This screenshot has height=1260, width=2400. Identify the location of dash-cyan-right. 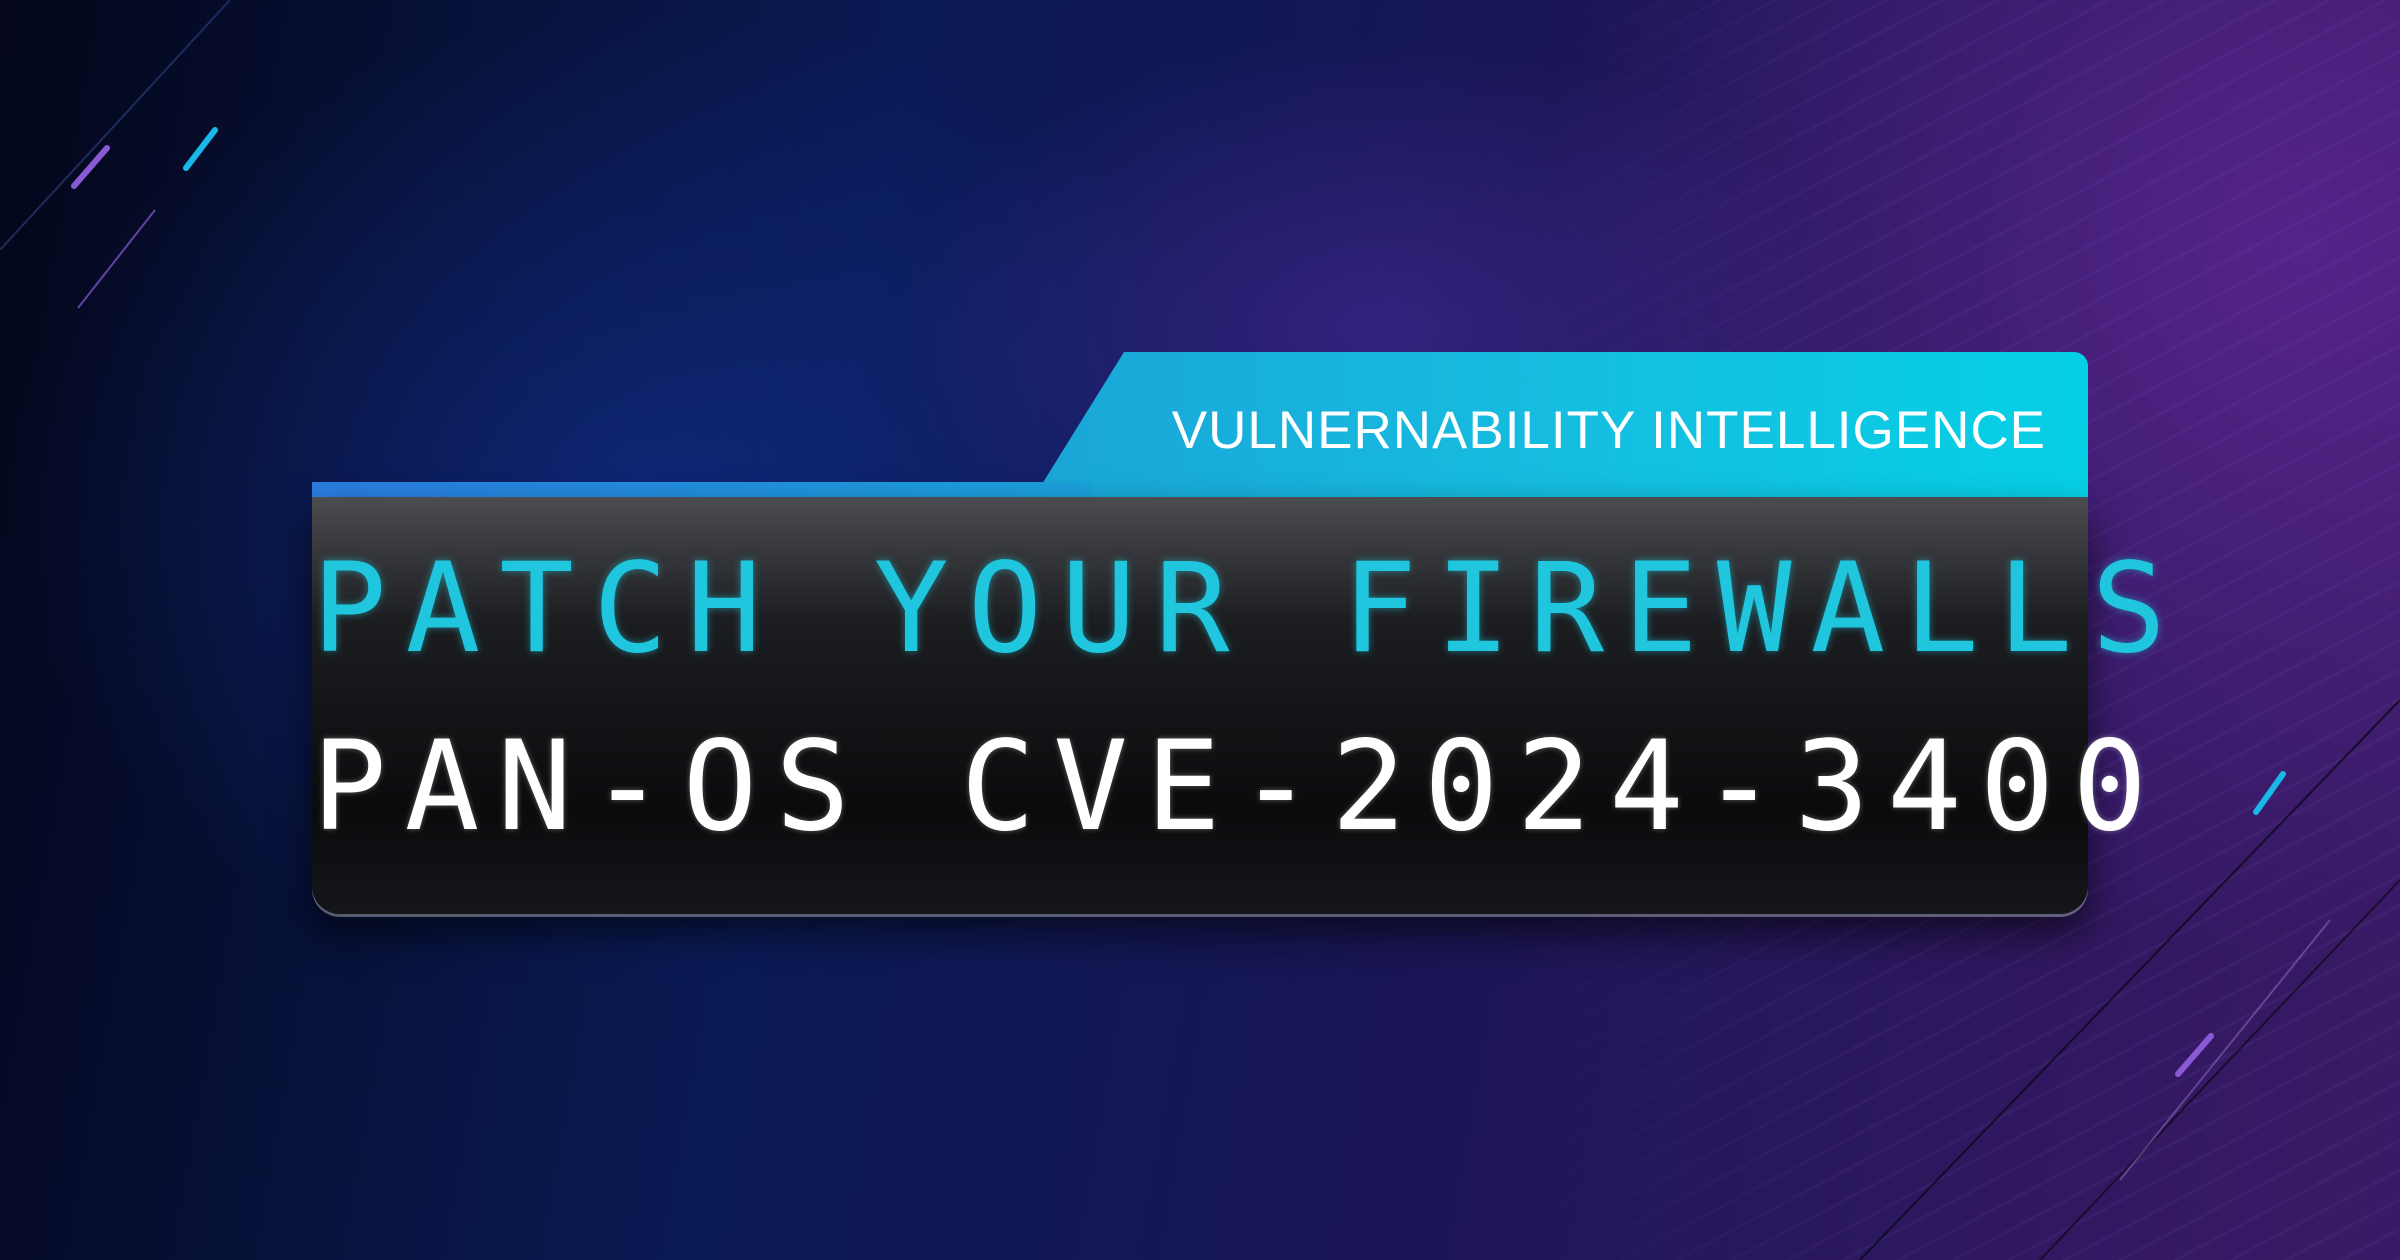
(2269, 793).